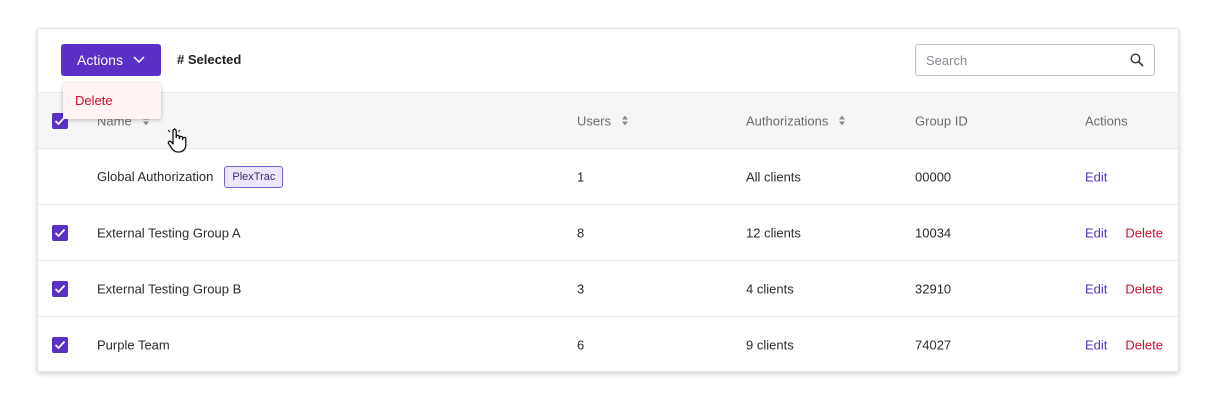 Image resolution: width=1216 pixels, height=418 pixels. I want to click on actions-button-label: Actions, so click(100, 60).